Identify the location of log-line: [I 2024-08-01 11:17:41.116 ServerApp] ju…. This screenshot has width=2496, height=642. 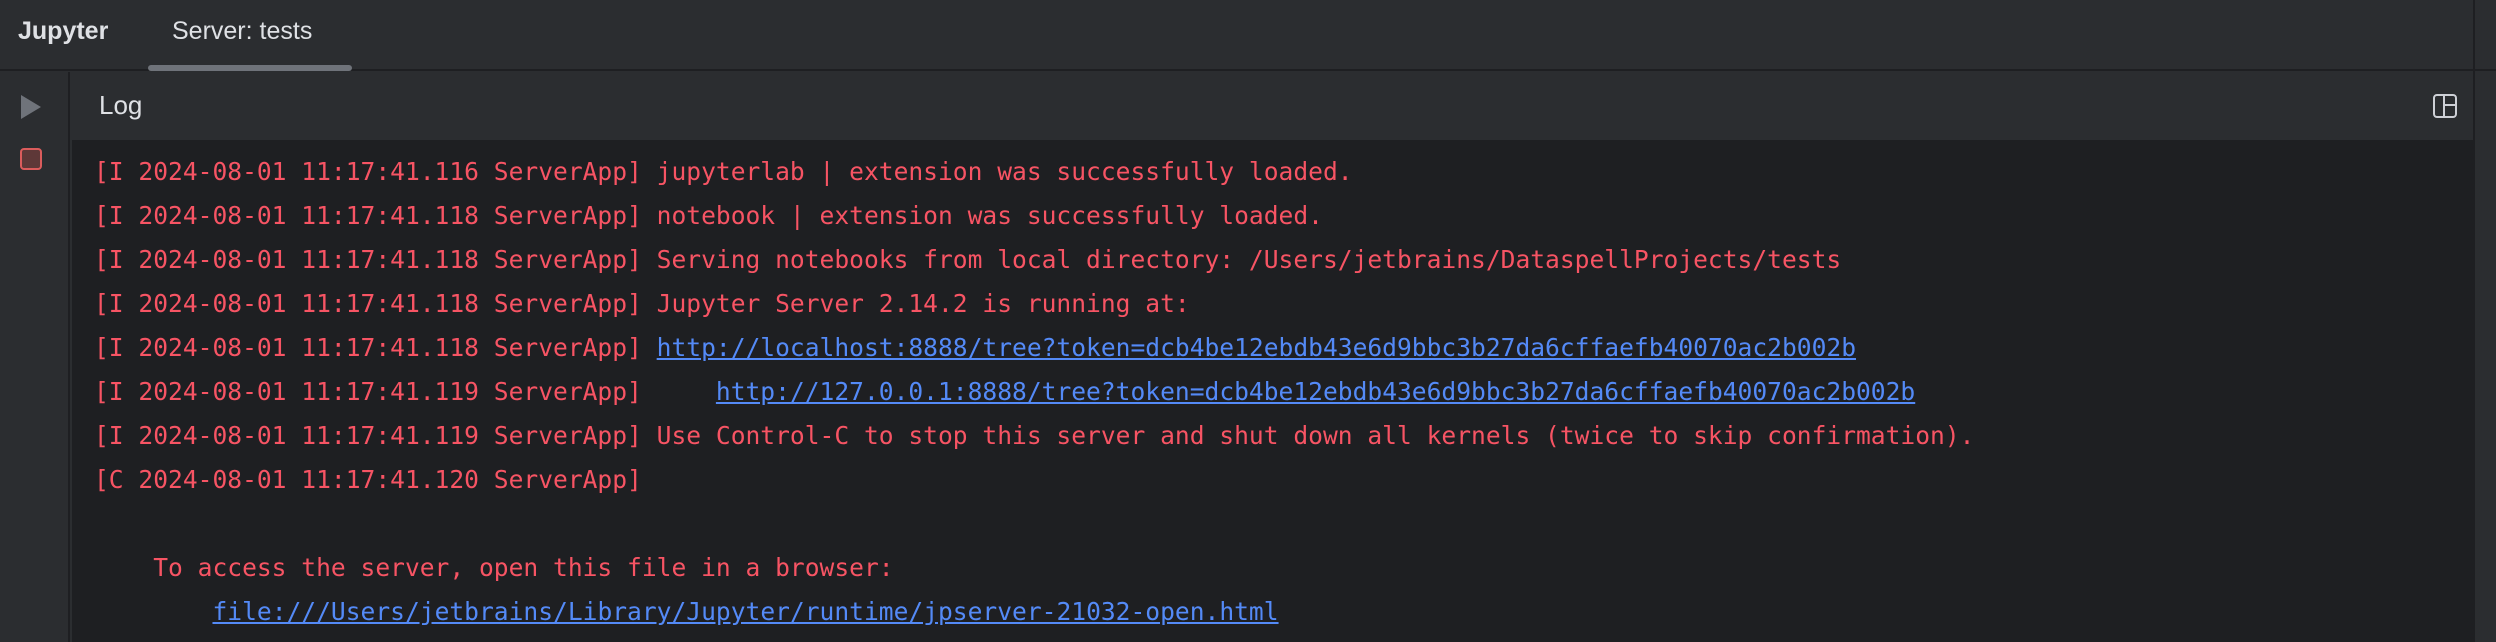
(723, 171).